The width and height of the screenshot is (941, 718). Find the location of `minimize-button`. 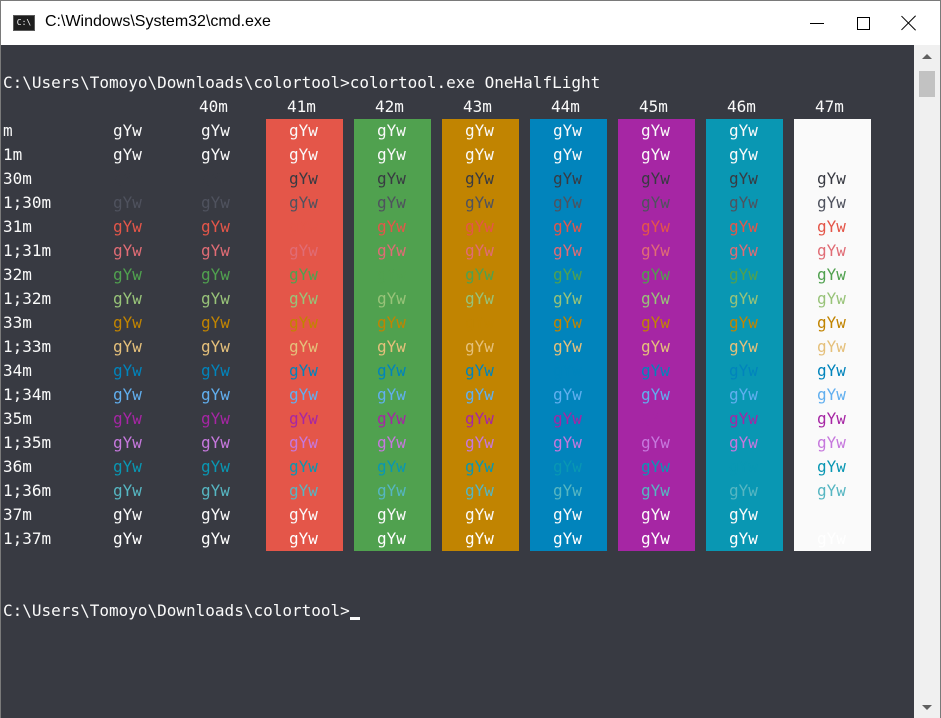

minimize-button is located at coordinates (817, 23).